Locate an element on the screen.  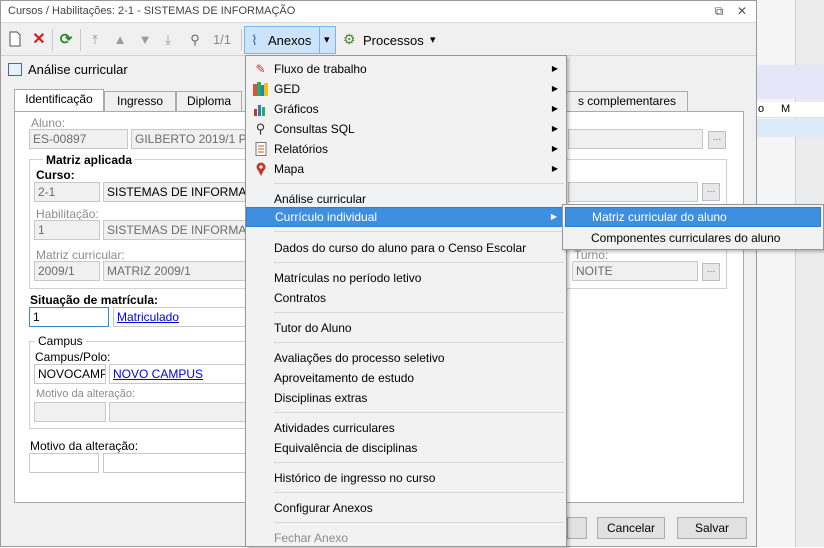
cancel-button: Cancelar is located at coordinates (631, 528).